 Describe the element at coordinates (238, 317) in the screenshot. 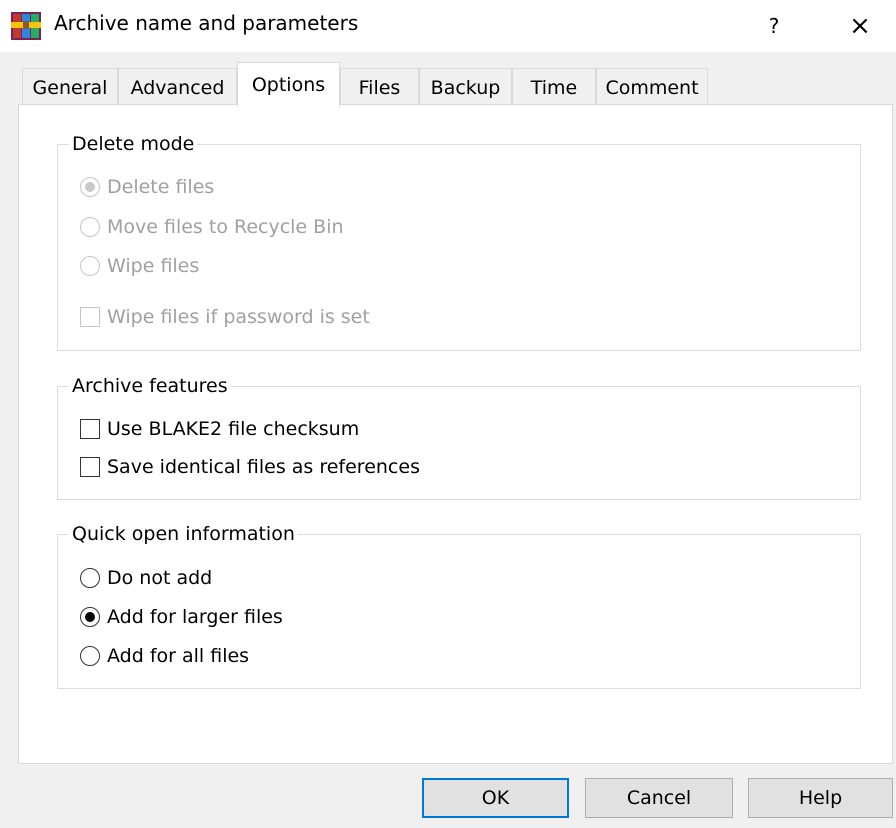

I see `wipe-if-password-label: Wipe files if password is set` at that location.